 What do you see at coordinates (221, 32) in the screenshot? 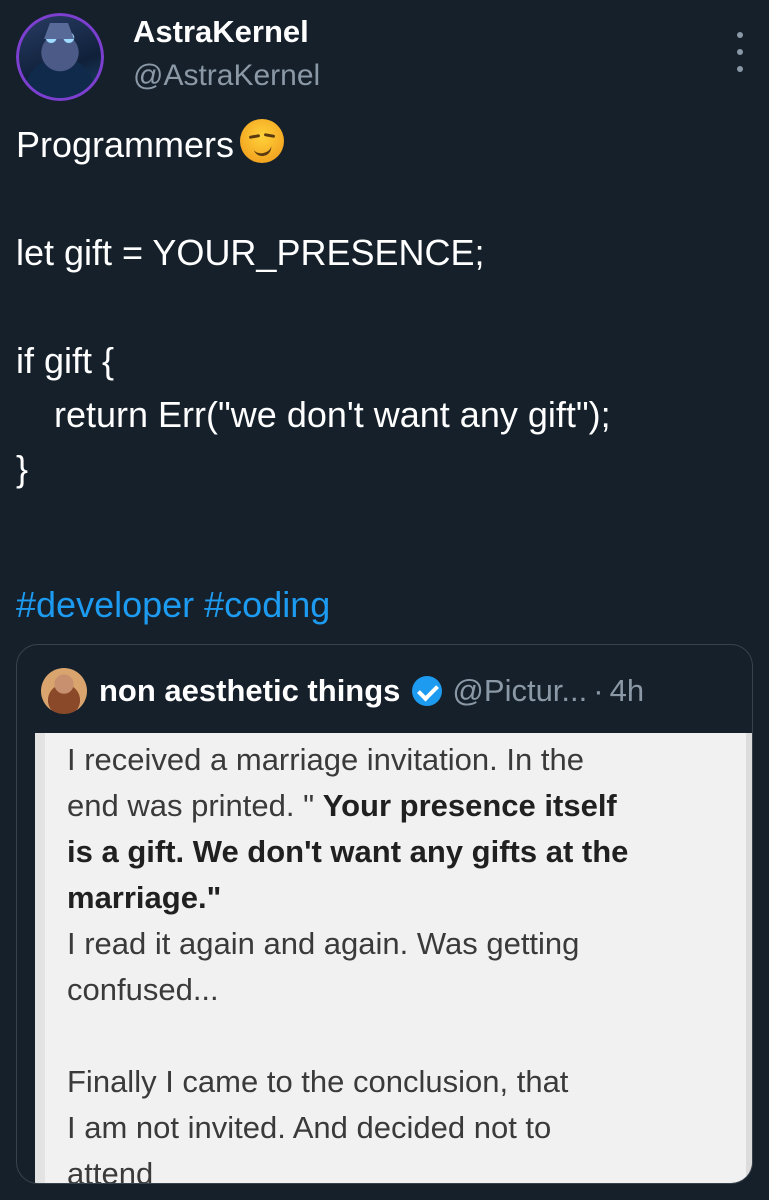
I see `author-name: AstraKernel` at bounding box center [221, 32].